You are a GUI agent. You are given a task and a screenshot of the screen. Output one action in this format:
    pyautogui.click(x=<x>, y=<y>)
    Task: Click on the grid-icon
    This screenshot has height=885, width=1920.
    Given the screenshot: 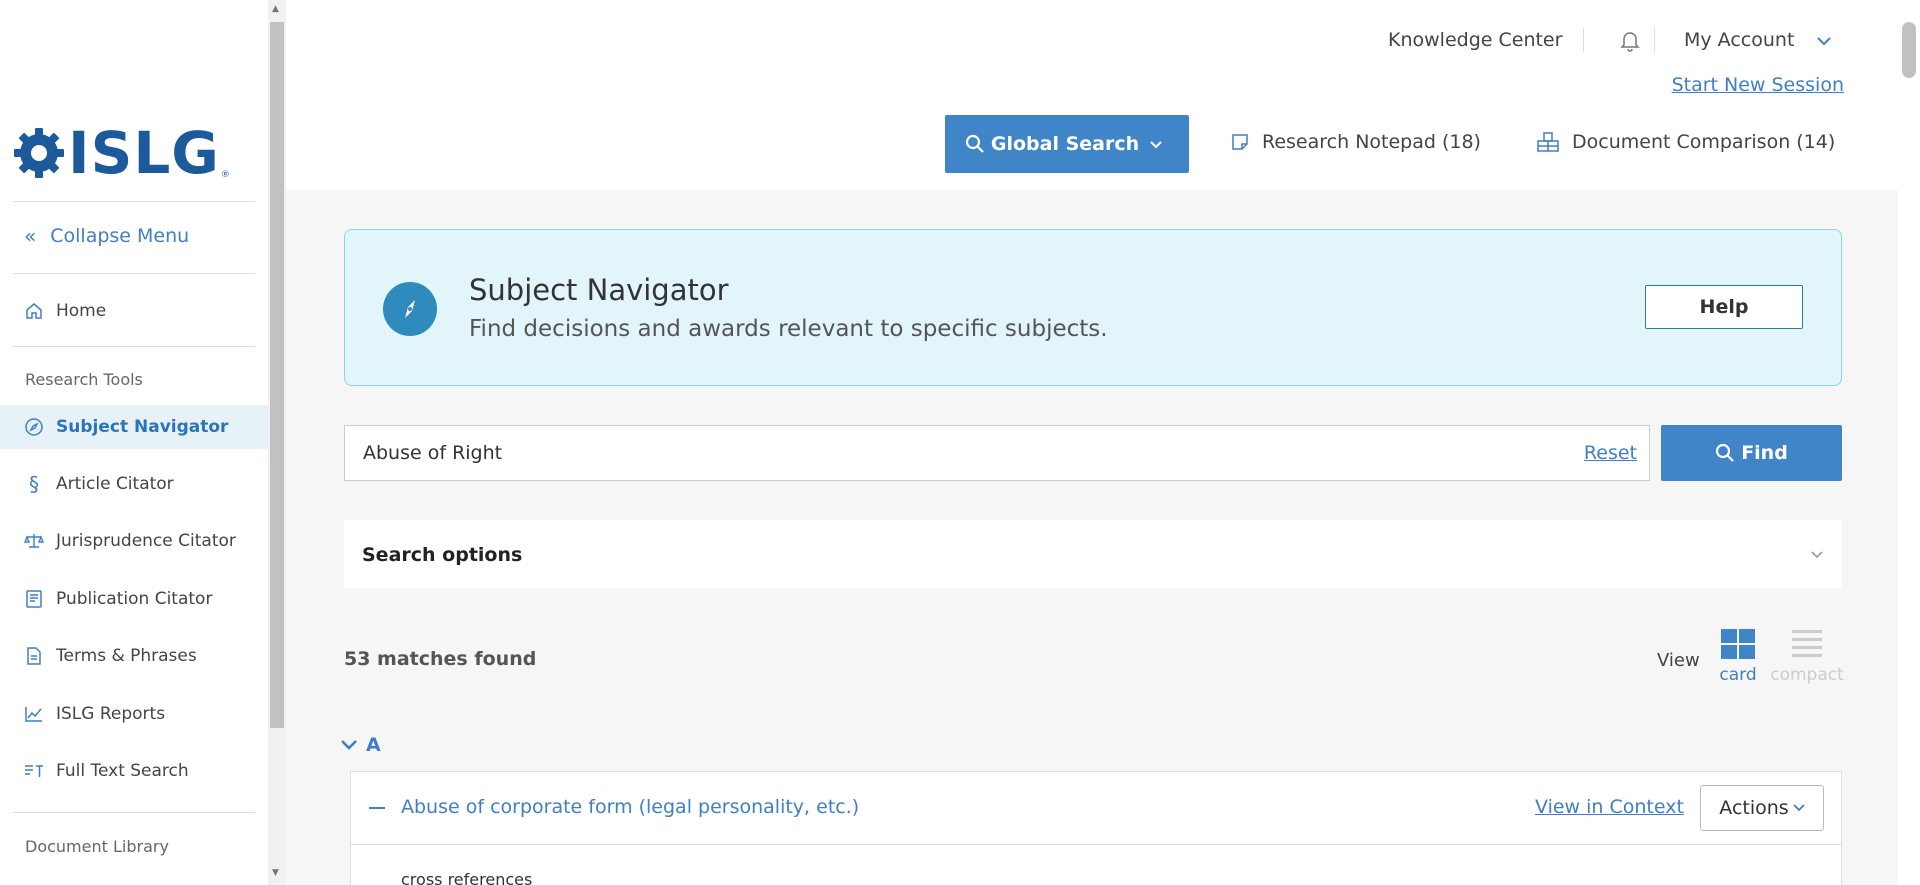 What is the action you would take?
    pyautogui.click(x=1738, y=644)
    